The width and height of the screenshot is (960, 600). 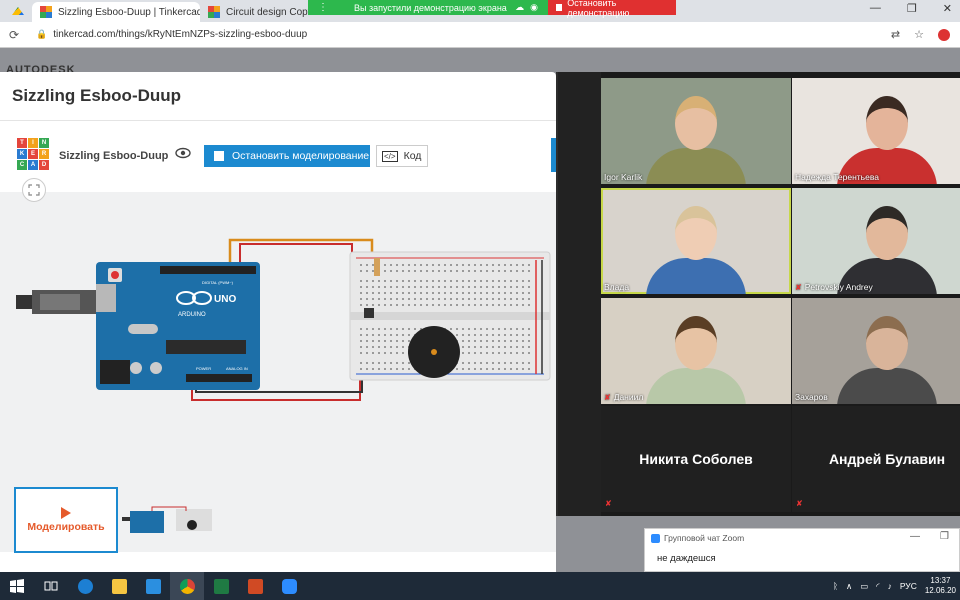 I want to click on powerpoint-icon, so click(x=255, y=586).